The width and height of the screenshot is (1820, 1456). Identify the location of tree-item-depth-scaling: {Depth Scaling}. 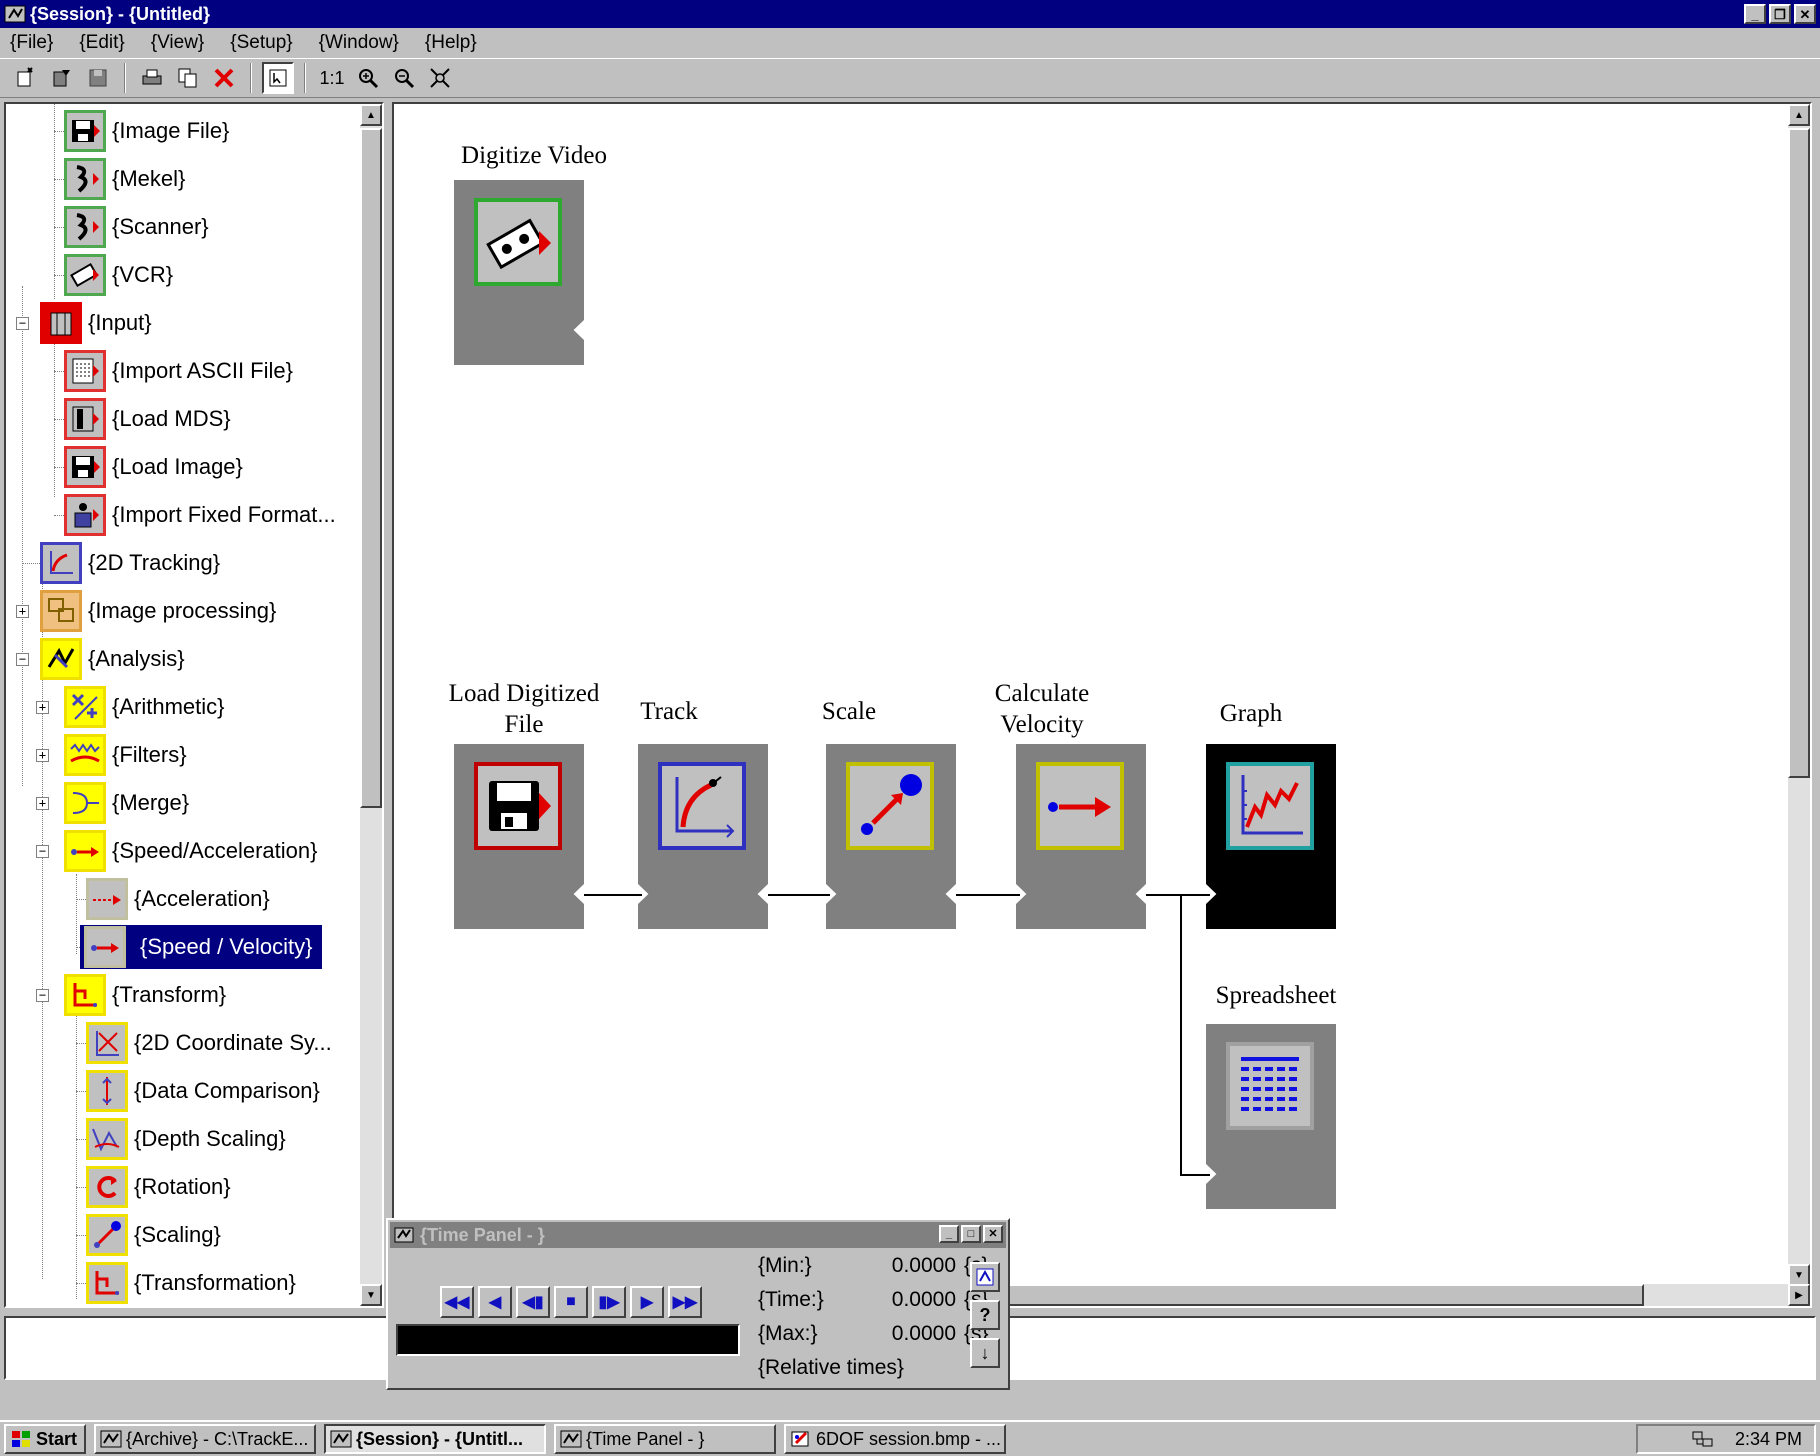
(186, 1139).